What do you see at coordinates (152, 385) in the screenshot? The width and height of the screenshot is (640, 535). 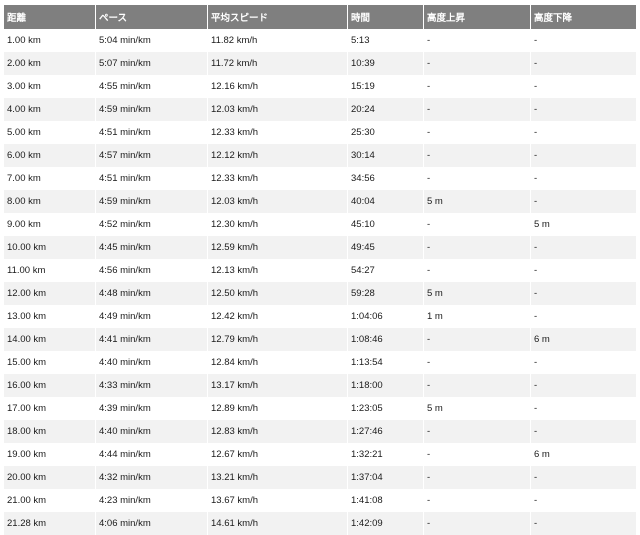 I see `cell-pace: 4:33 min/km` at bounding box center [152, 385].